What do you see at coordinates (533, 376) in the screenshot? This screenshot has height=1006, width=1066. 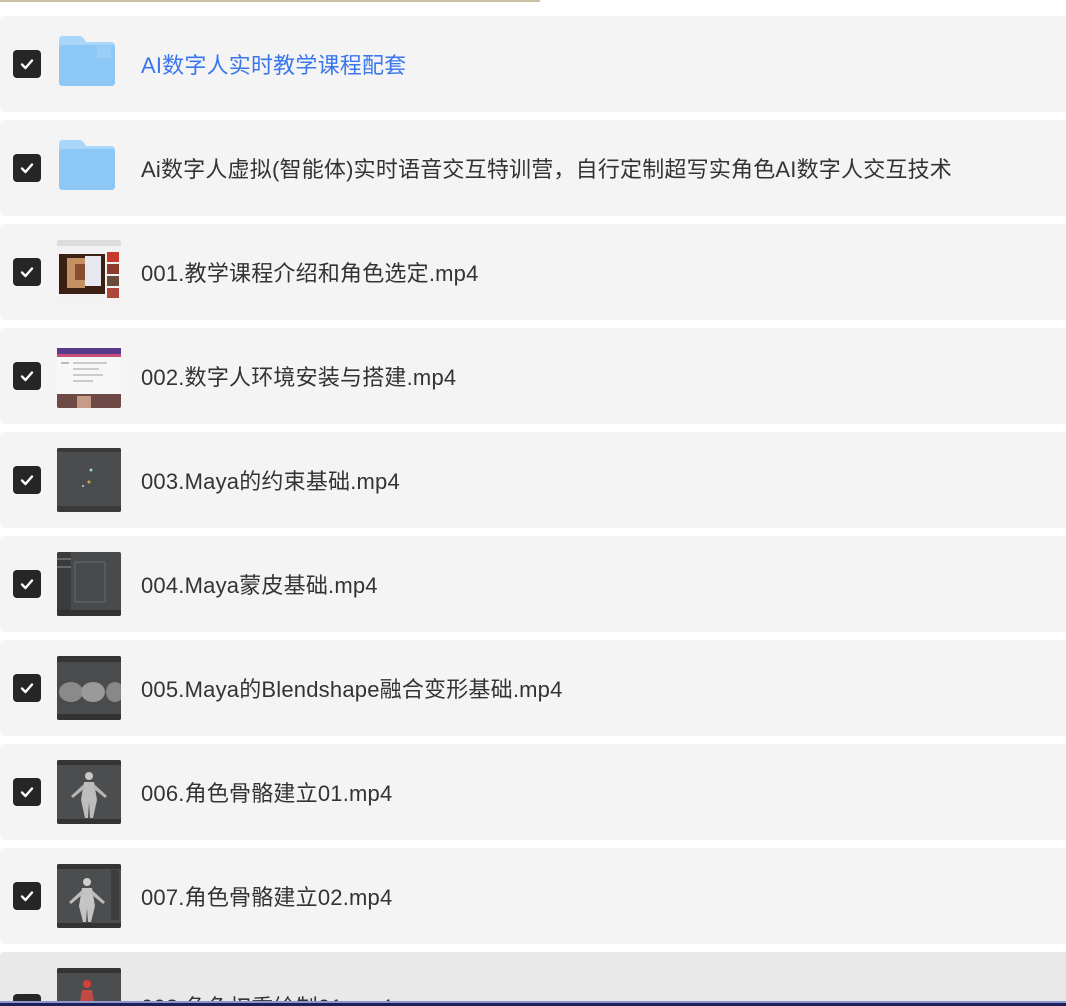 I see `list-item-video-002: 002.数字人环境安装与搭建.mp4` at bounding box center [533, 376].